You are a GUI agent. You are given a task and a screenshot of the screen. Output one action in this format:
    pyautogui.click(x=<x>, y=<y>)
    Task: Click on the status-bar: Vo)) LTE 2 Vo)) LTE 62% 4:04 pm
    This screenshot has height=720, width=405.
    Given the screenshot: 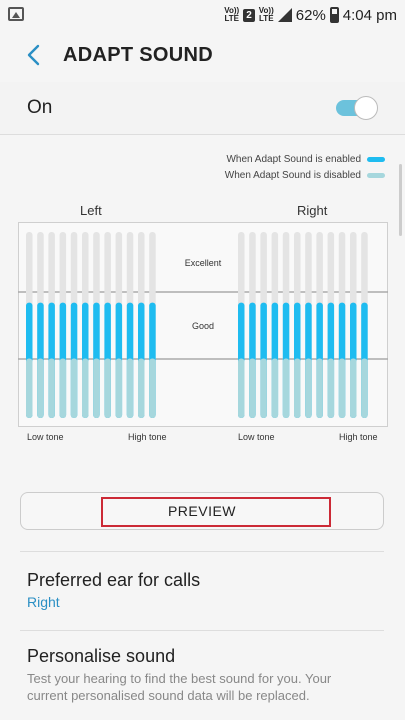 What is the action you would take?
    pyautogui.click(x=202, y=15)
    